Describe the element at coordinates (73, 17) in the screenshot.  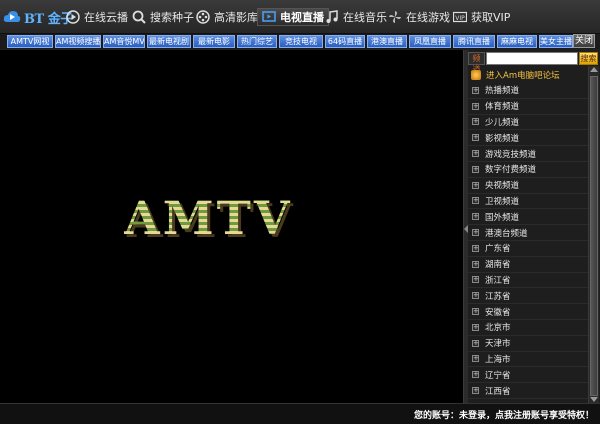
I see `play-circle-icon` at that location.